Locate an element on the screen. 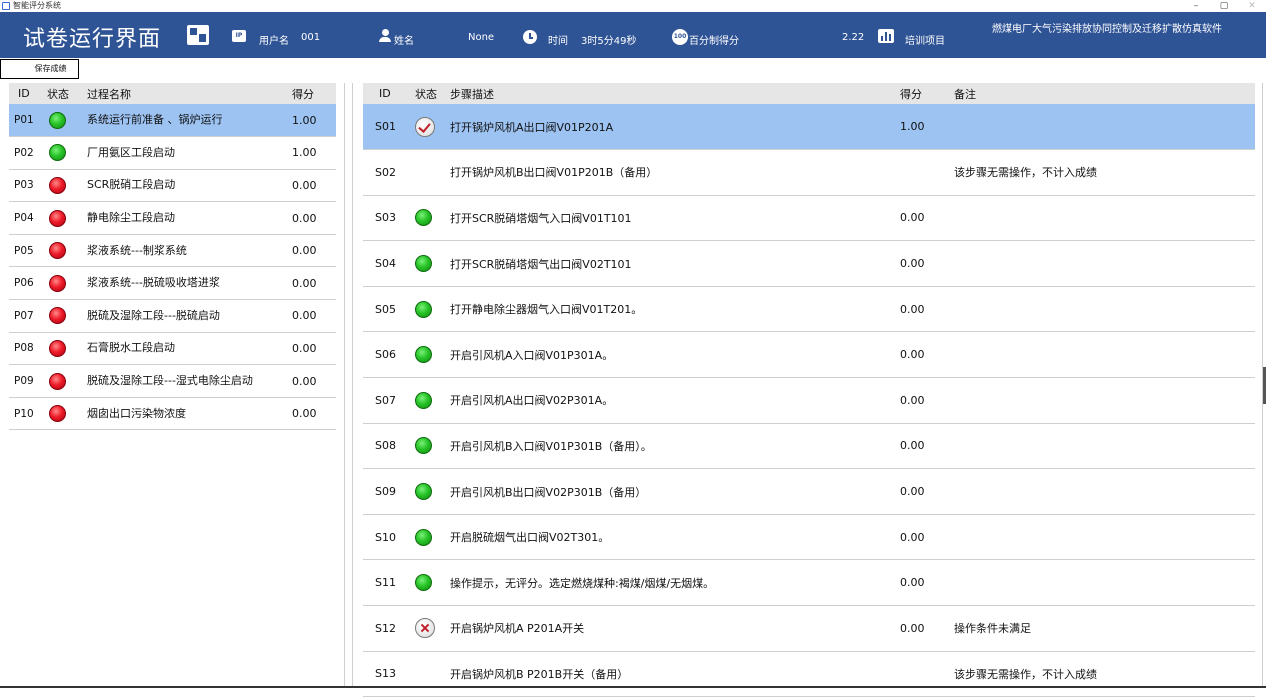  close-button: ✕ is located at coordinates (1252, 6).